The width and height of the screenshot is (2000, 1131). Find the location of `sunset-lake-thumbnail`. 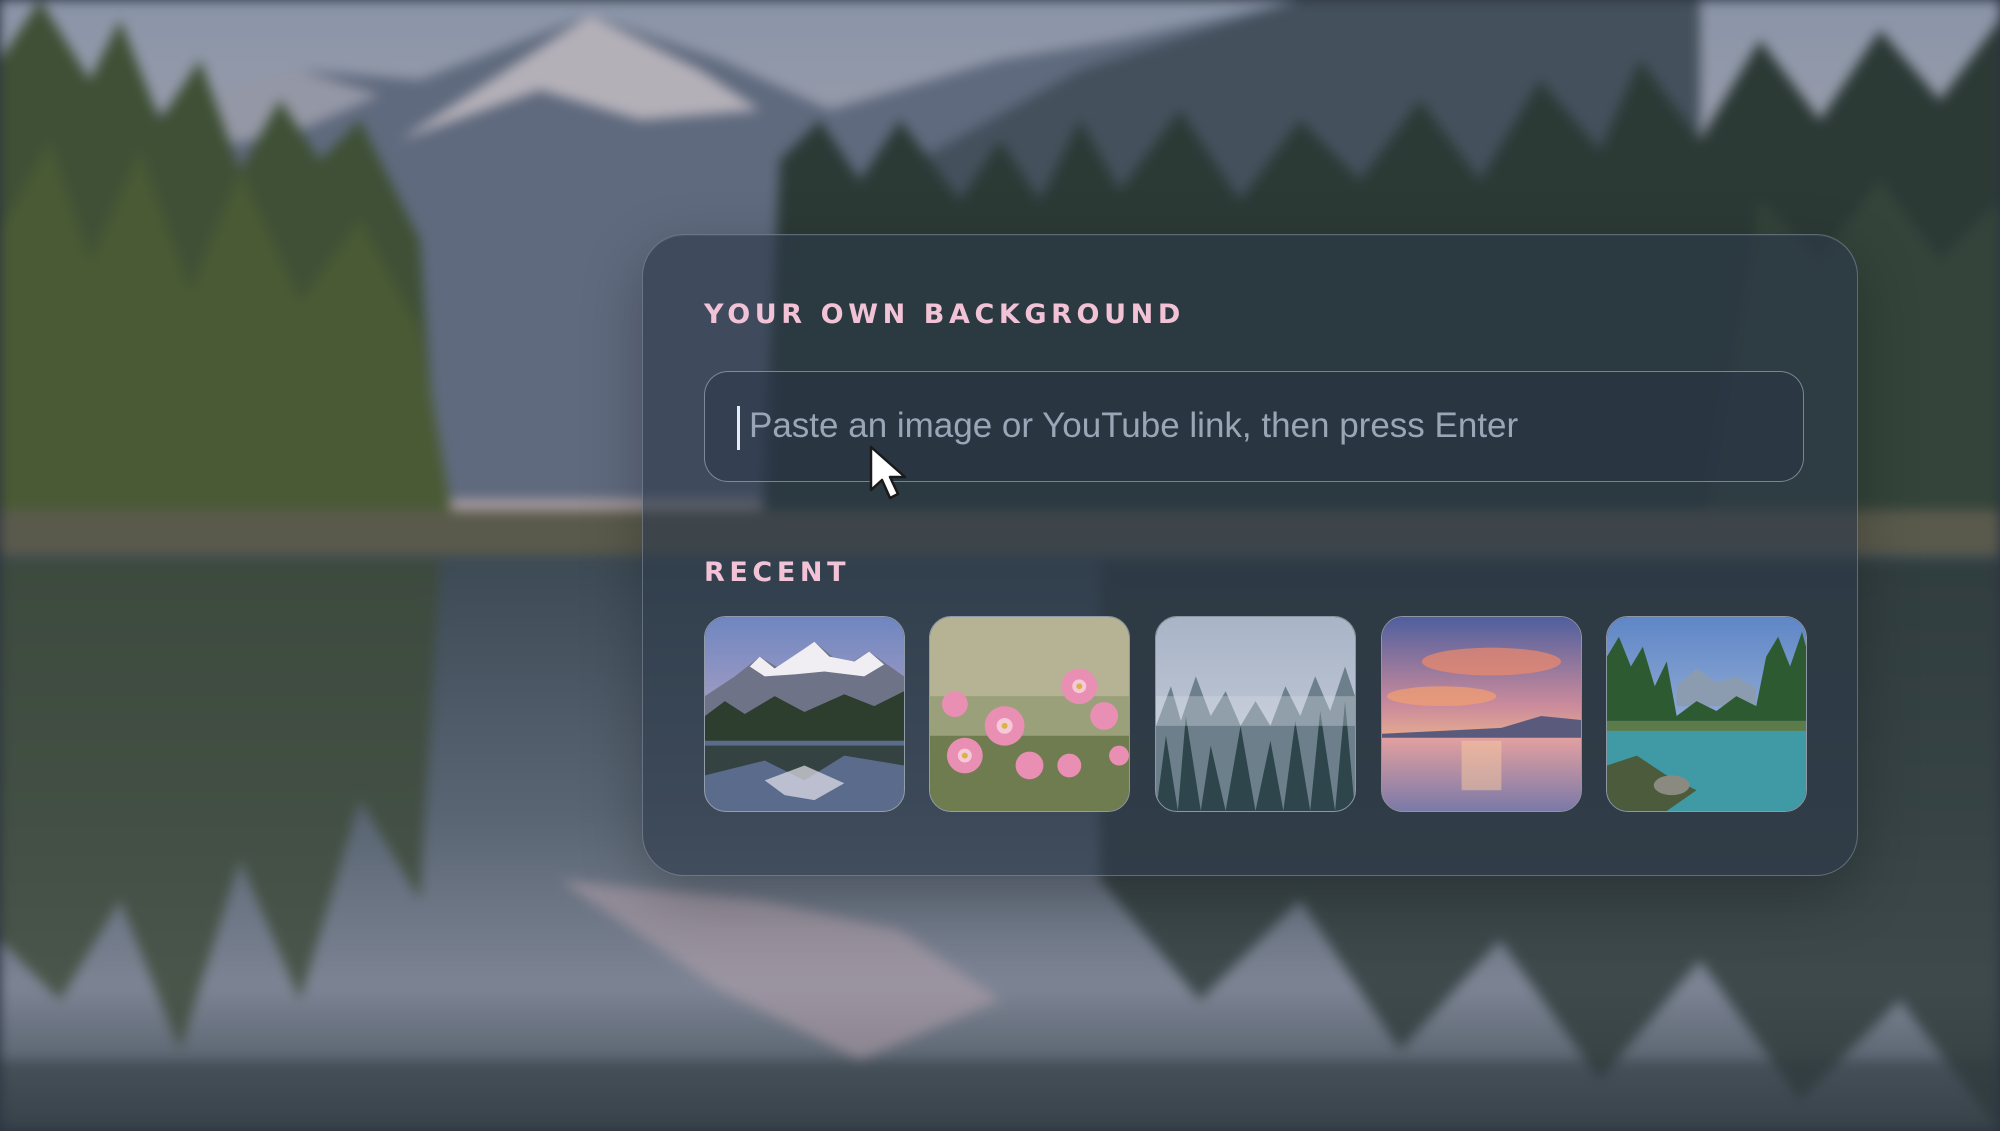

sunset-lake-thumbnail is located at coordinates (1481, 714).